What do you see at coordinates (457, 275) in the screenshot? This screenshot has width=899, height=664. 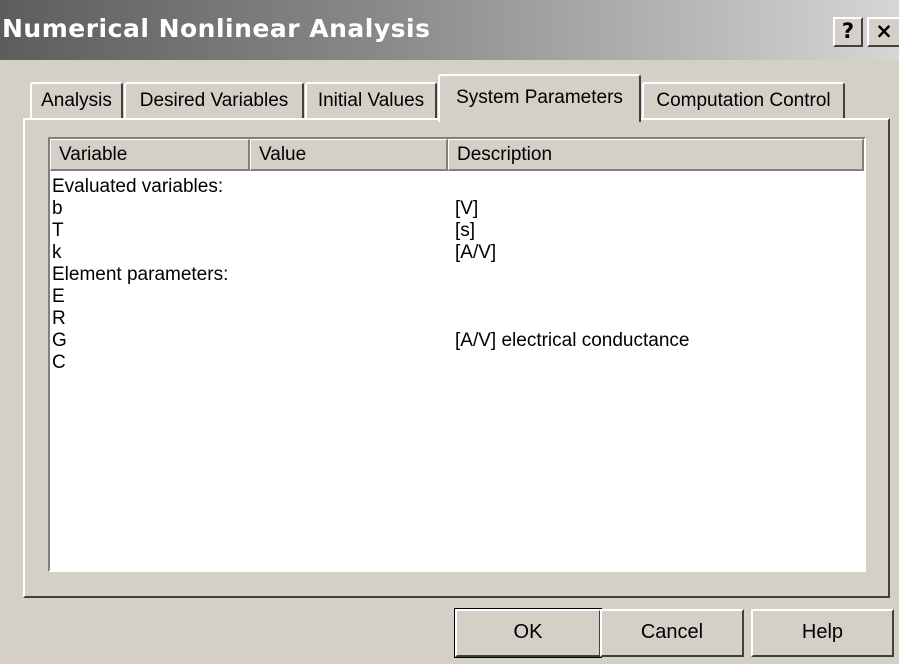 I see `list-item: Element parameters:` at bounding box center [457, 275].